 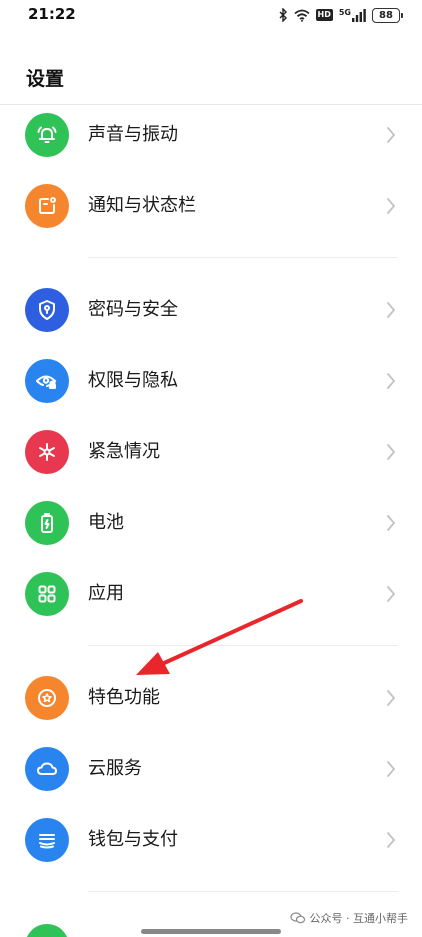 I want to click on cloud-icon, so click(x=47, y=769).